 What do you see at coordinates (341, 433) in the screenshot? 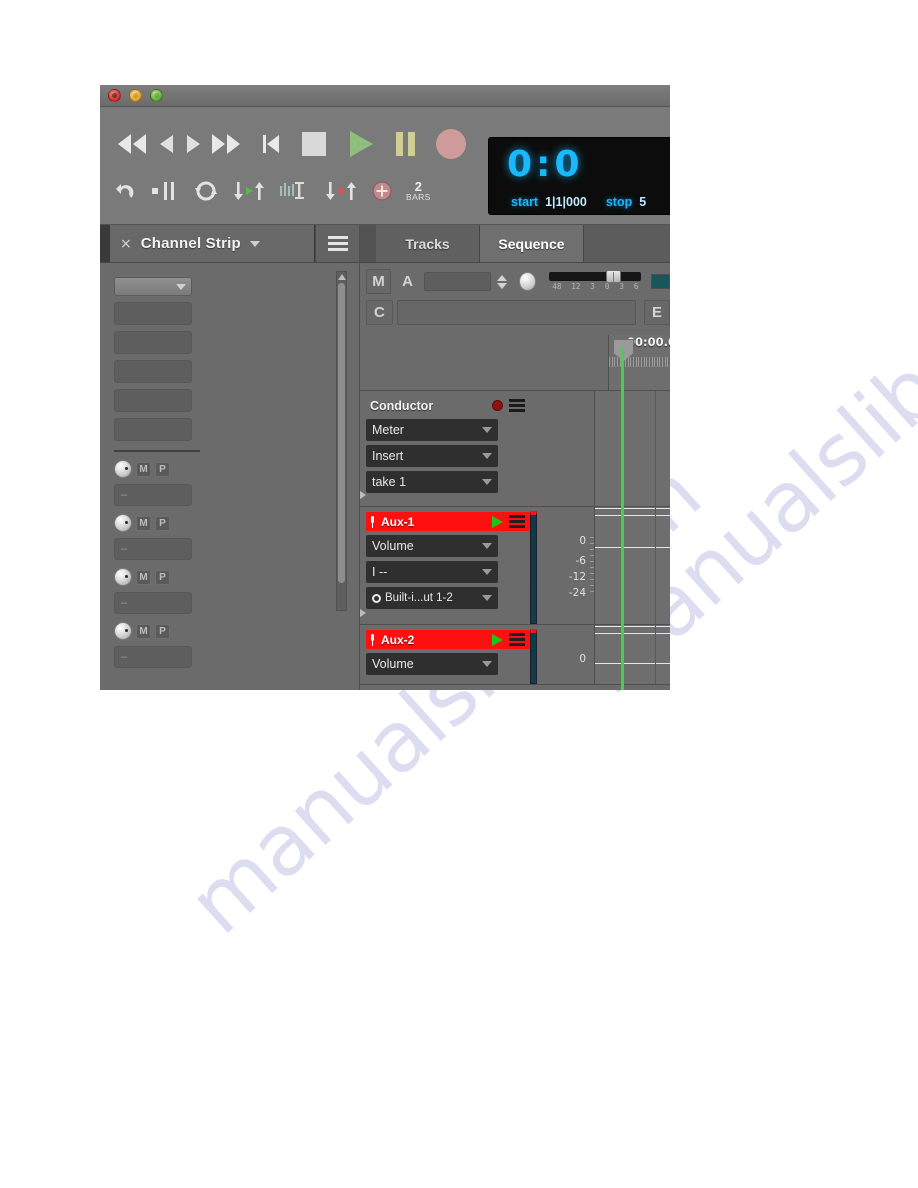
I see `scrollbar-thumb` at bounding box center [341, 433].